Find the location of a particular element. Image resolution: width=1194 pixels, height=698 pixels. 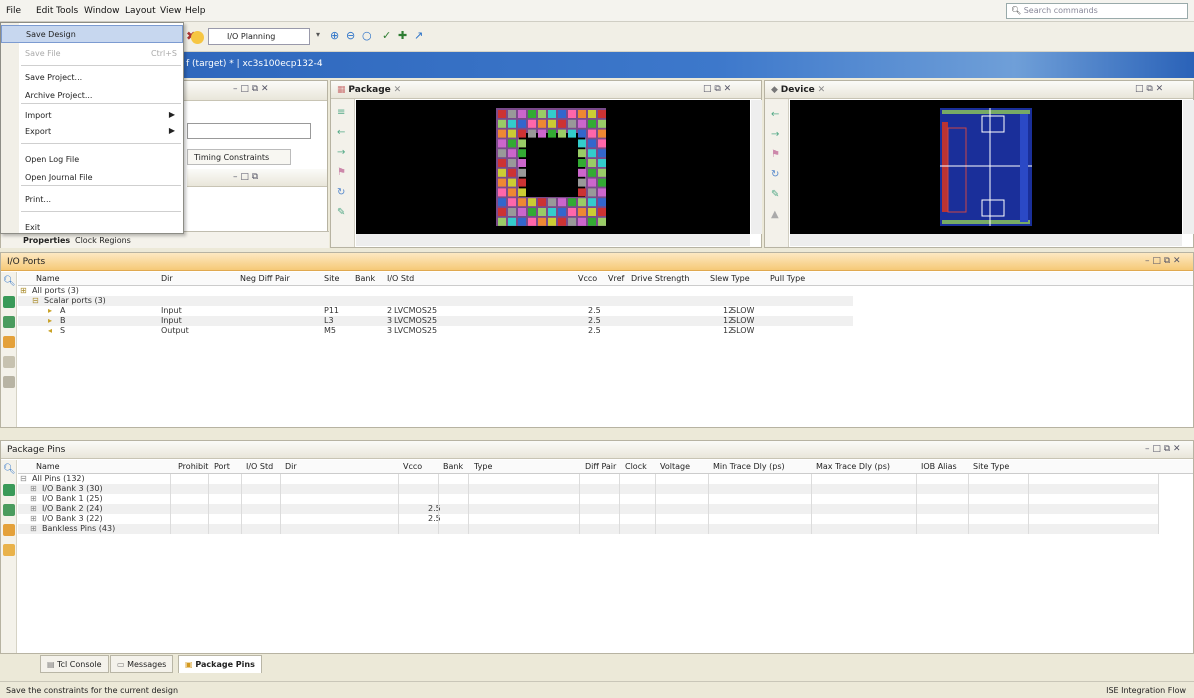

file-menu-item-open-log-file: Open Log File is located at coordinates (92, 160).